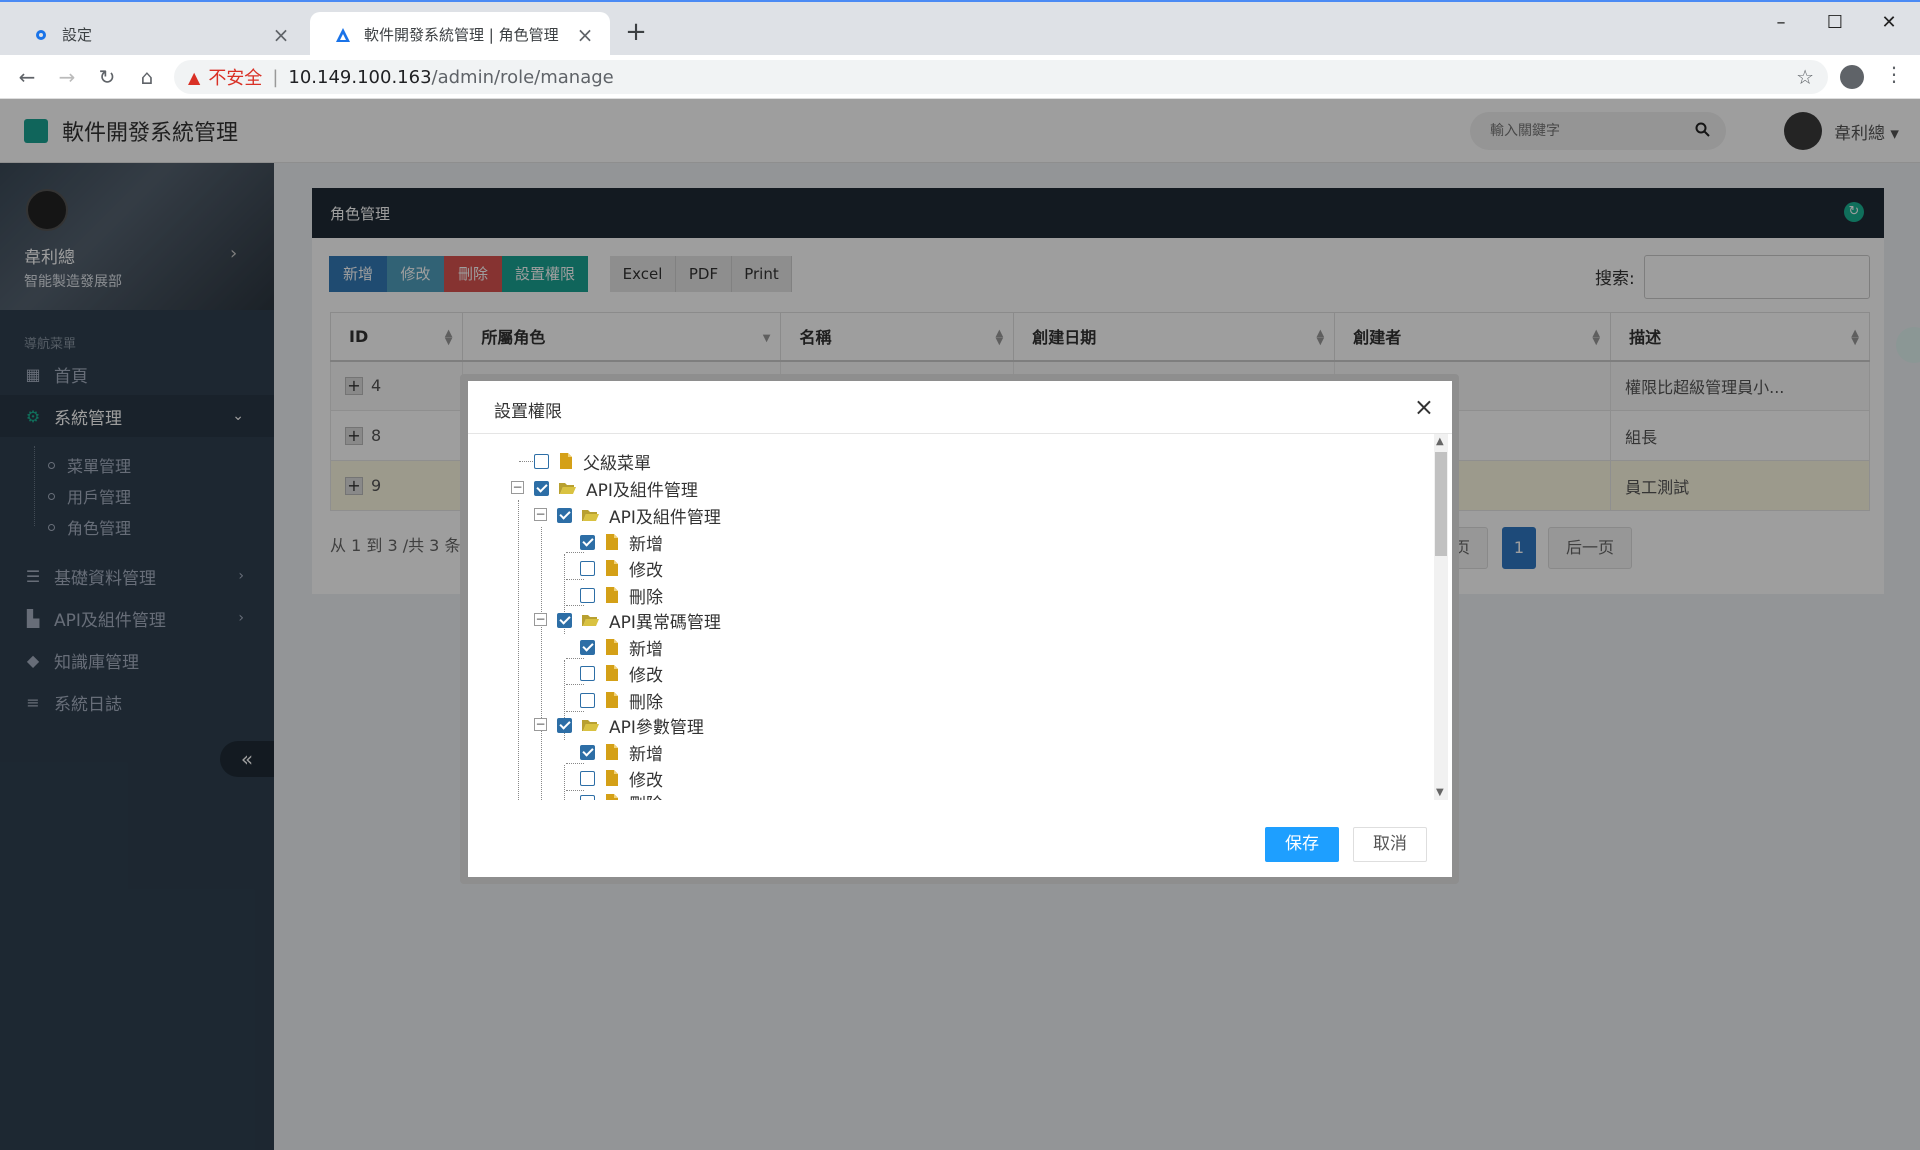  Describe the element at coordinates (617, 463) in the screenshot. I see `tree-node-label: 父級菜單` at that location.